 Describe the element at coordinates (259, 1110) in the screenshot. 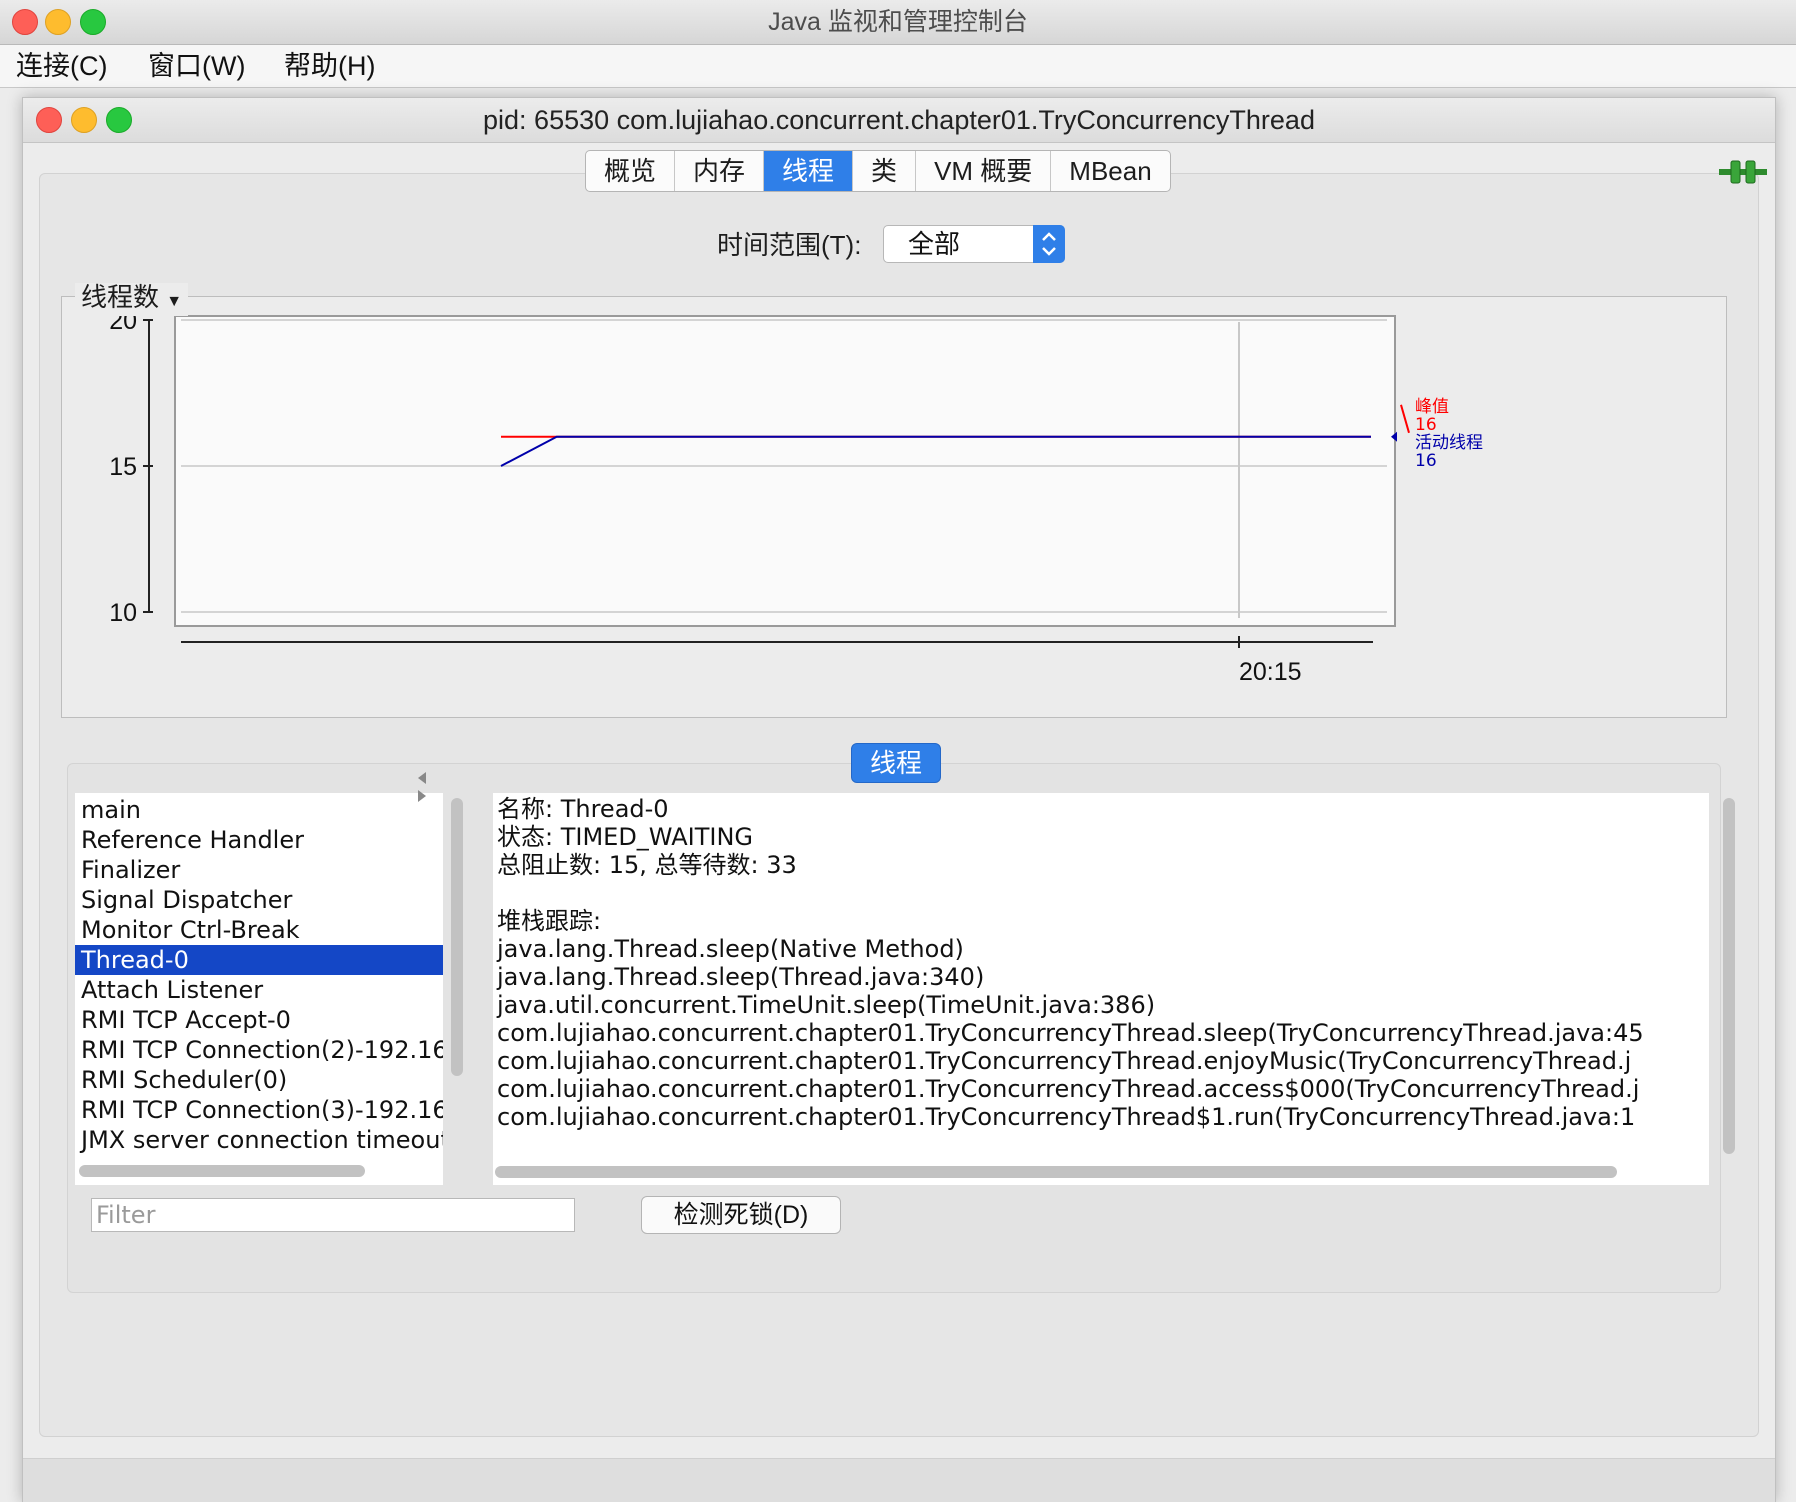

I see `thread-list-item: RMI TCP Connection(3)-192.16` at that location.